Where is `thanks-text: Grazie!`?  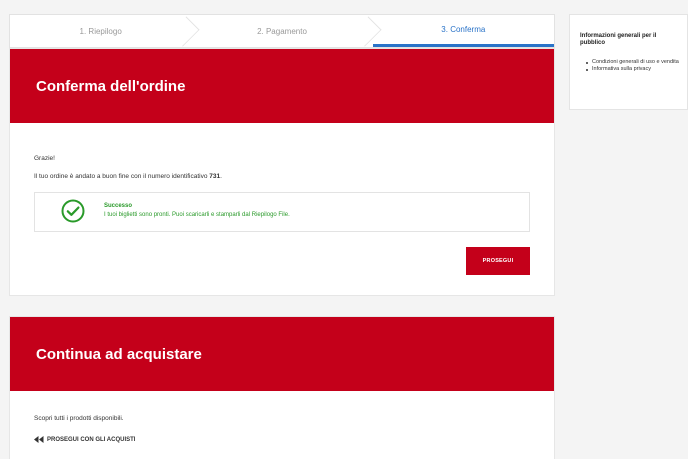
thanks-text: Grazie! is located at coordinates (44, 158).